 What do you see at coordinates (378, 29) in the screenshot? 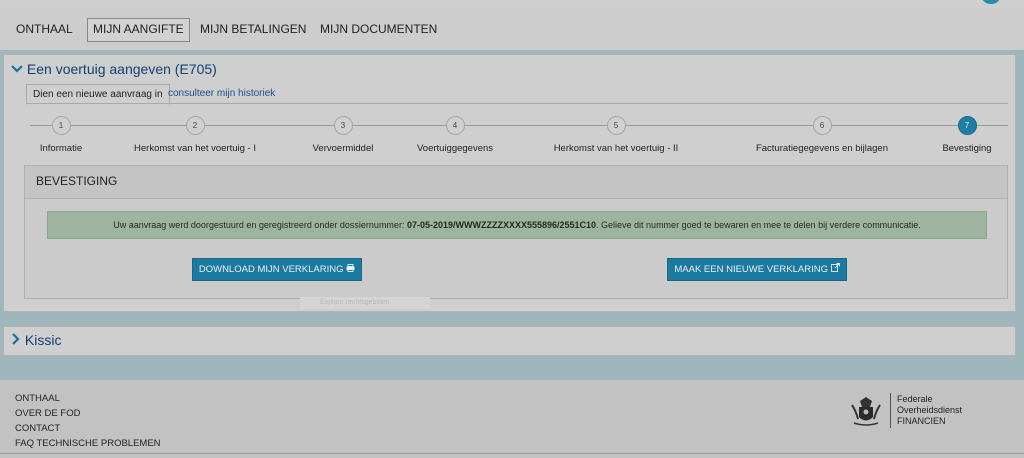
I see `nav-item-mijn-documenten: MIJN DOCUMENTEN` at bounding box center [378, 29].